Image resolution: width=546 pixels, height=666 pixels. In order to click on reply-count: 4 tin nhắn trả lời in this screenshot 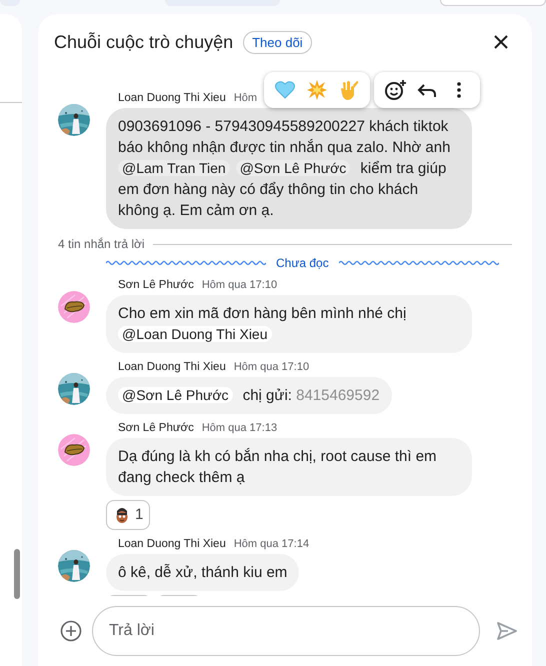, I will do `click(101, 244)`.